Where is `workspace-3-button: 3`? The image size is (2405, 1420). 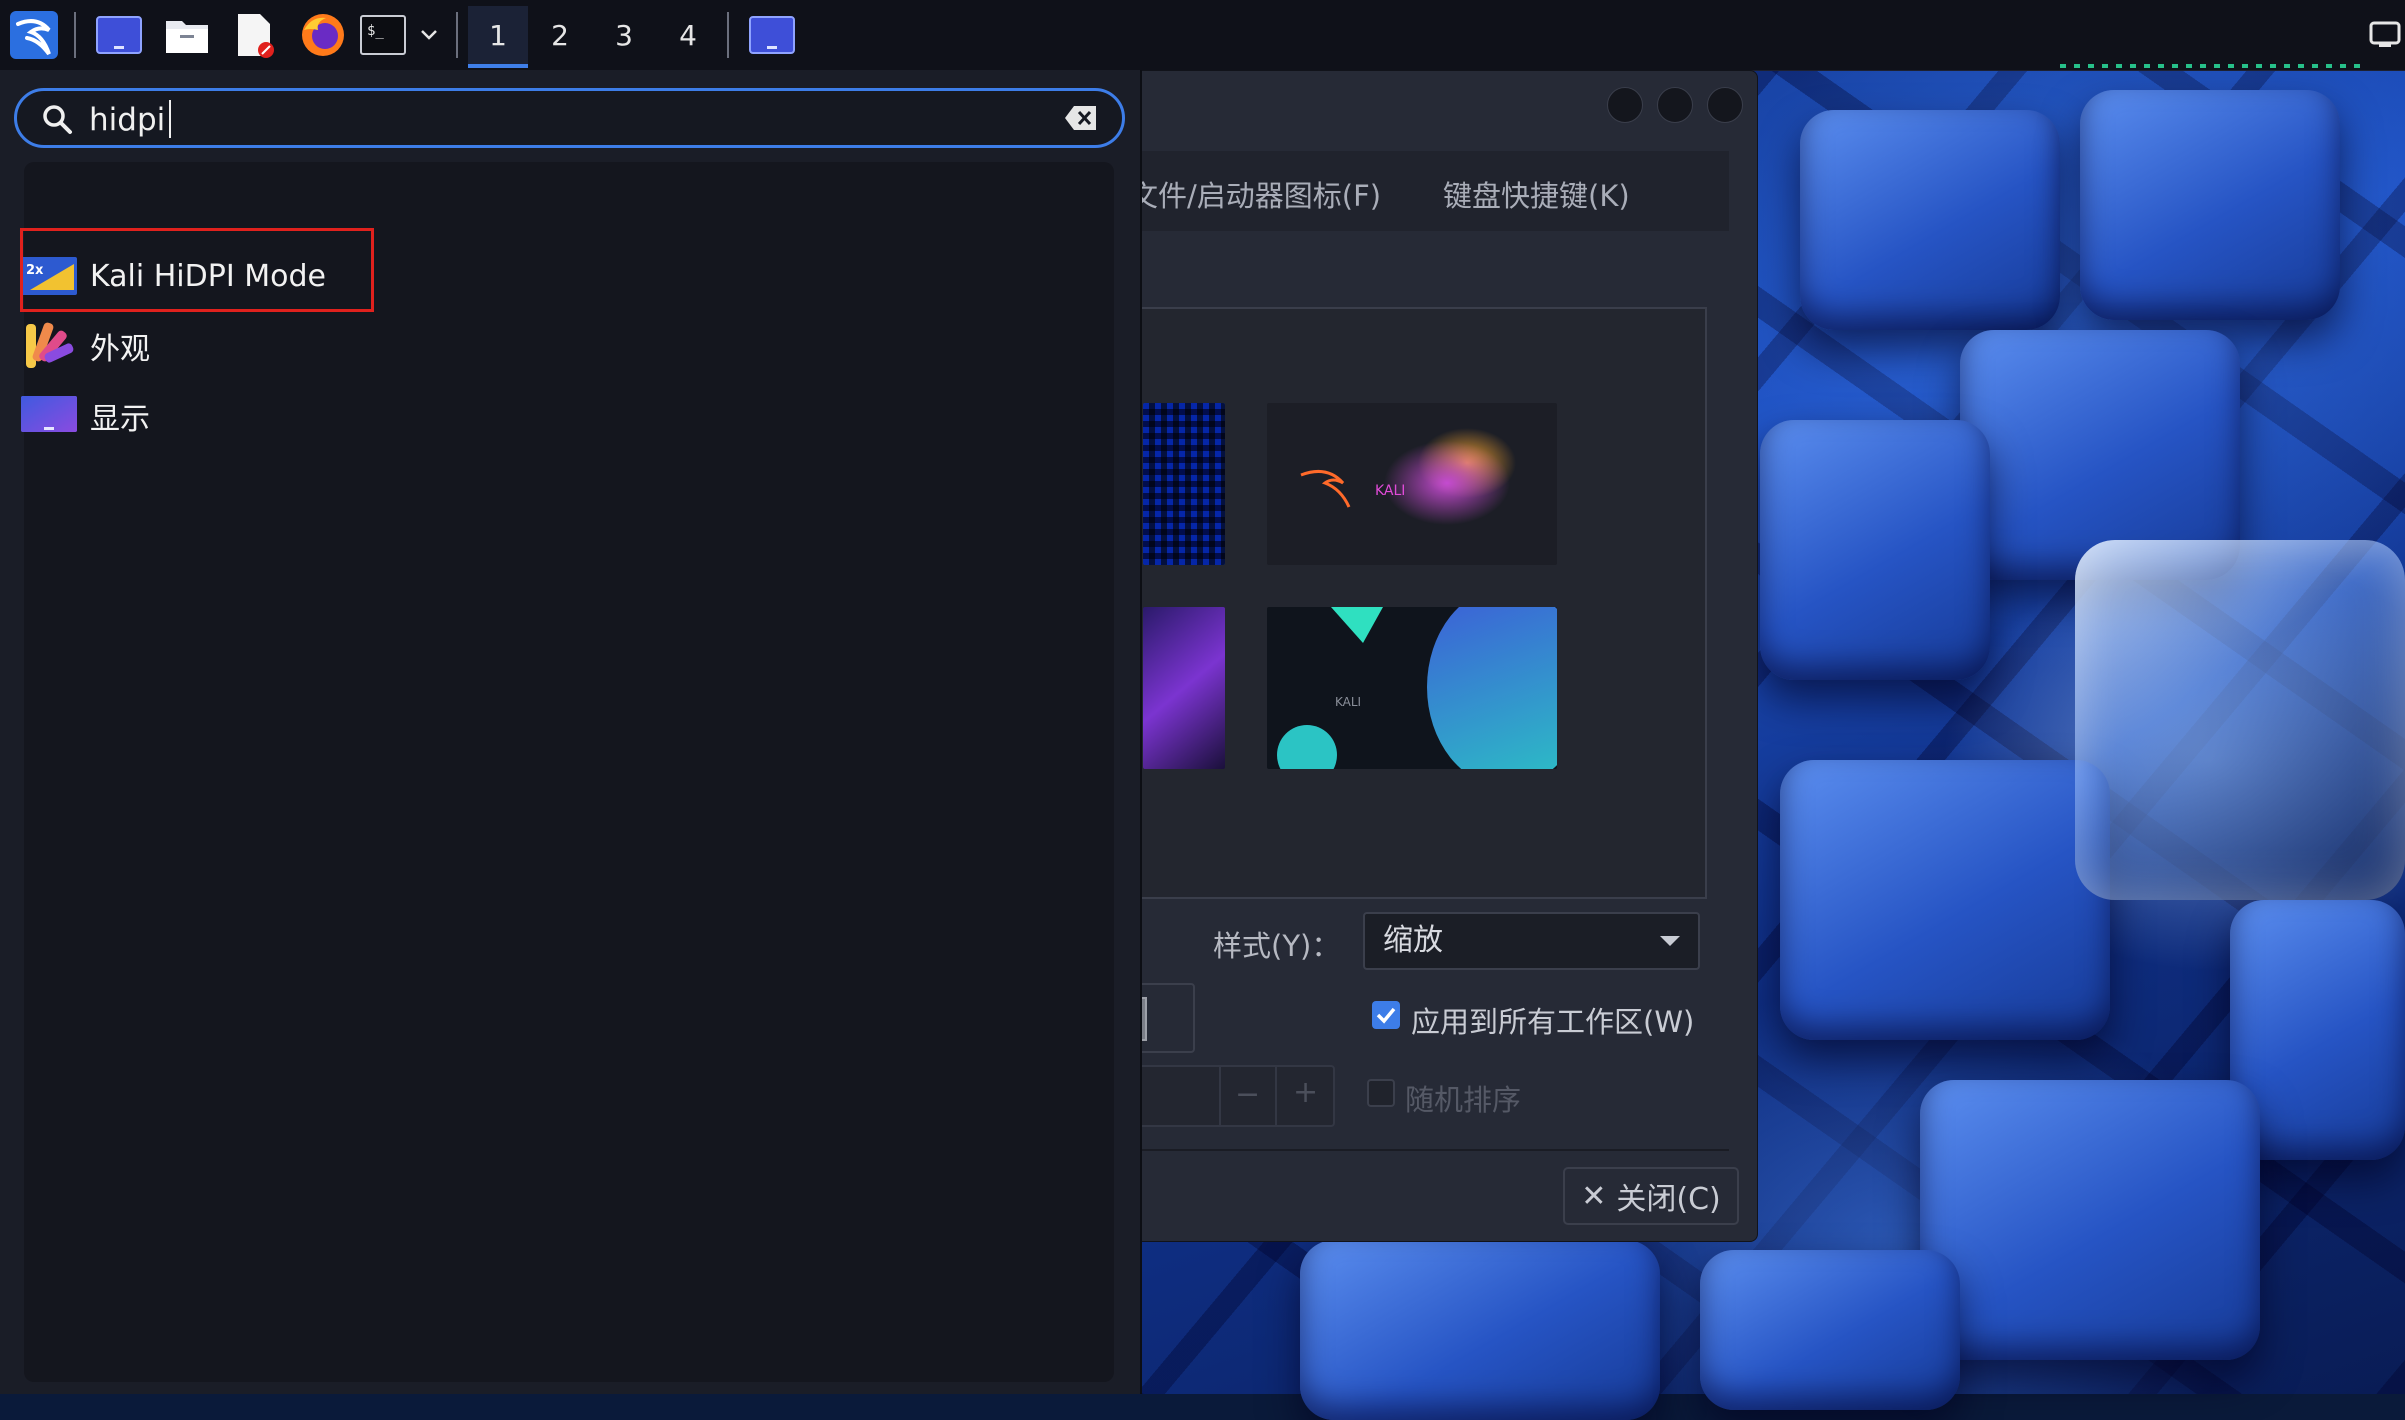
workspace-3-button: 3 is located at coordinates (624, 35).